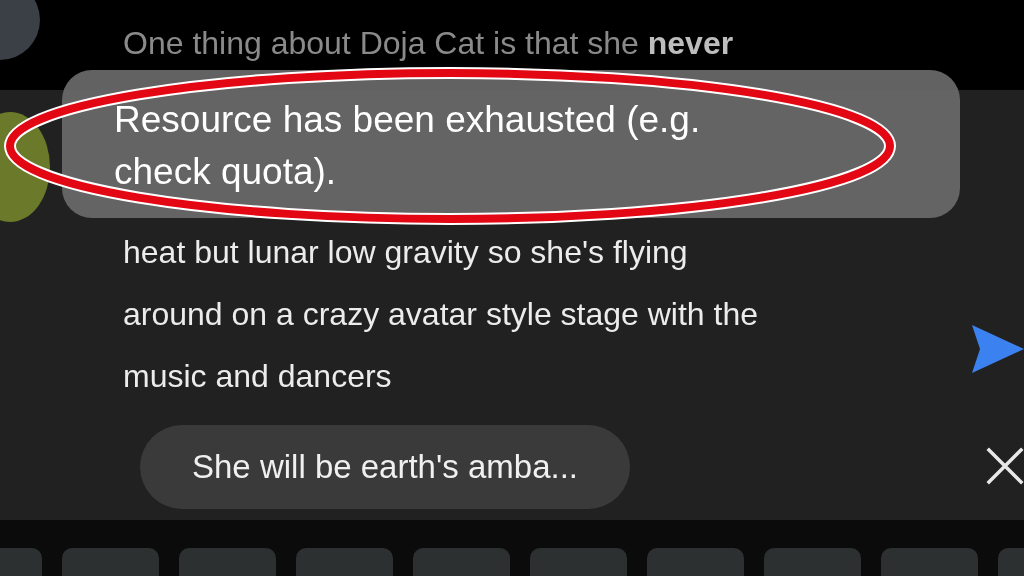 The width and height of the screenshot is (1024, 576). What do you see at coordinates (1005, 466) in the screenshot?
I see `close-icon` at bounding box center [1005, 466].